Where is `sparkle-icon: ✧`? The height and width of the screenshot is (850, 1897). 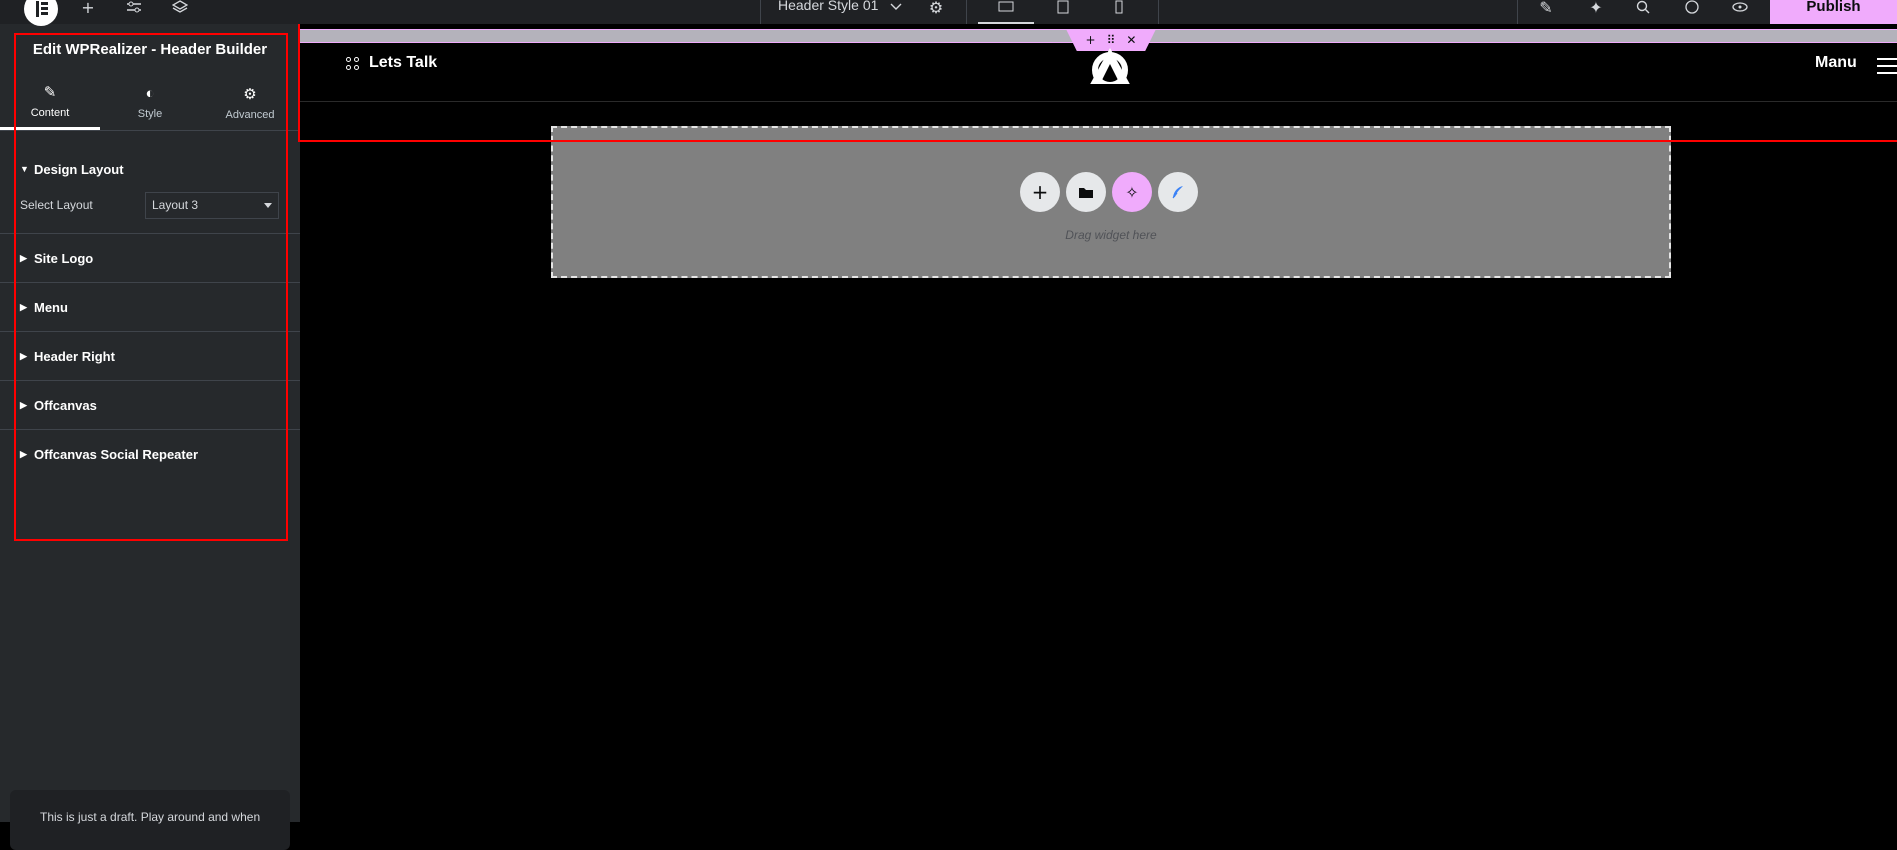
sparkle-icon: ✧ is located at coordinates (1132, 192).